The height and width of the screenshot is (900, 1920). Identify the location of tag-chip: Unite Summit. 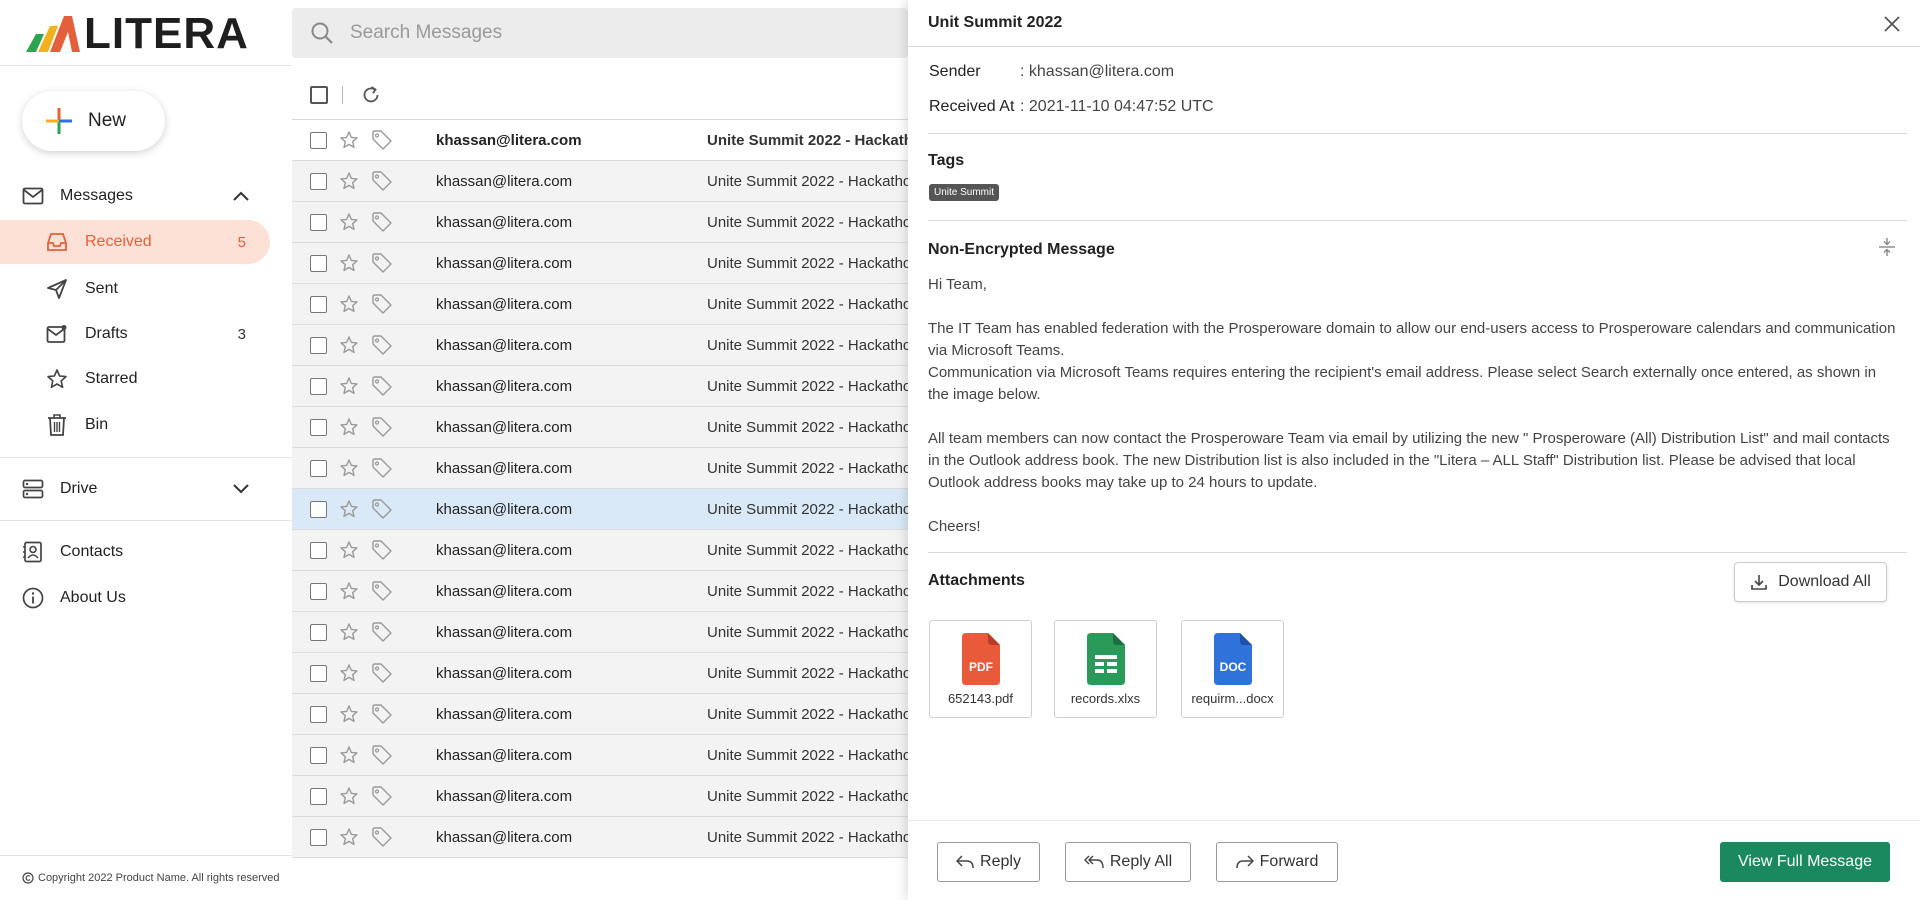
(964, 192).